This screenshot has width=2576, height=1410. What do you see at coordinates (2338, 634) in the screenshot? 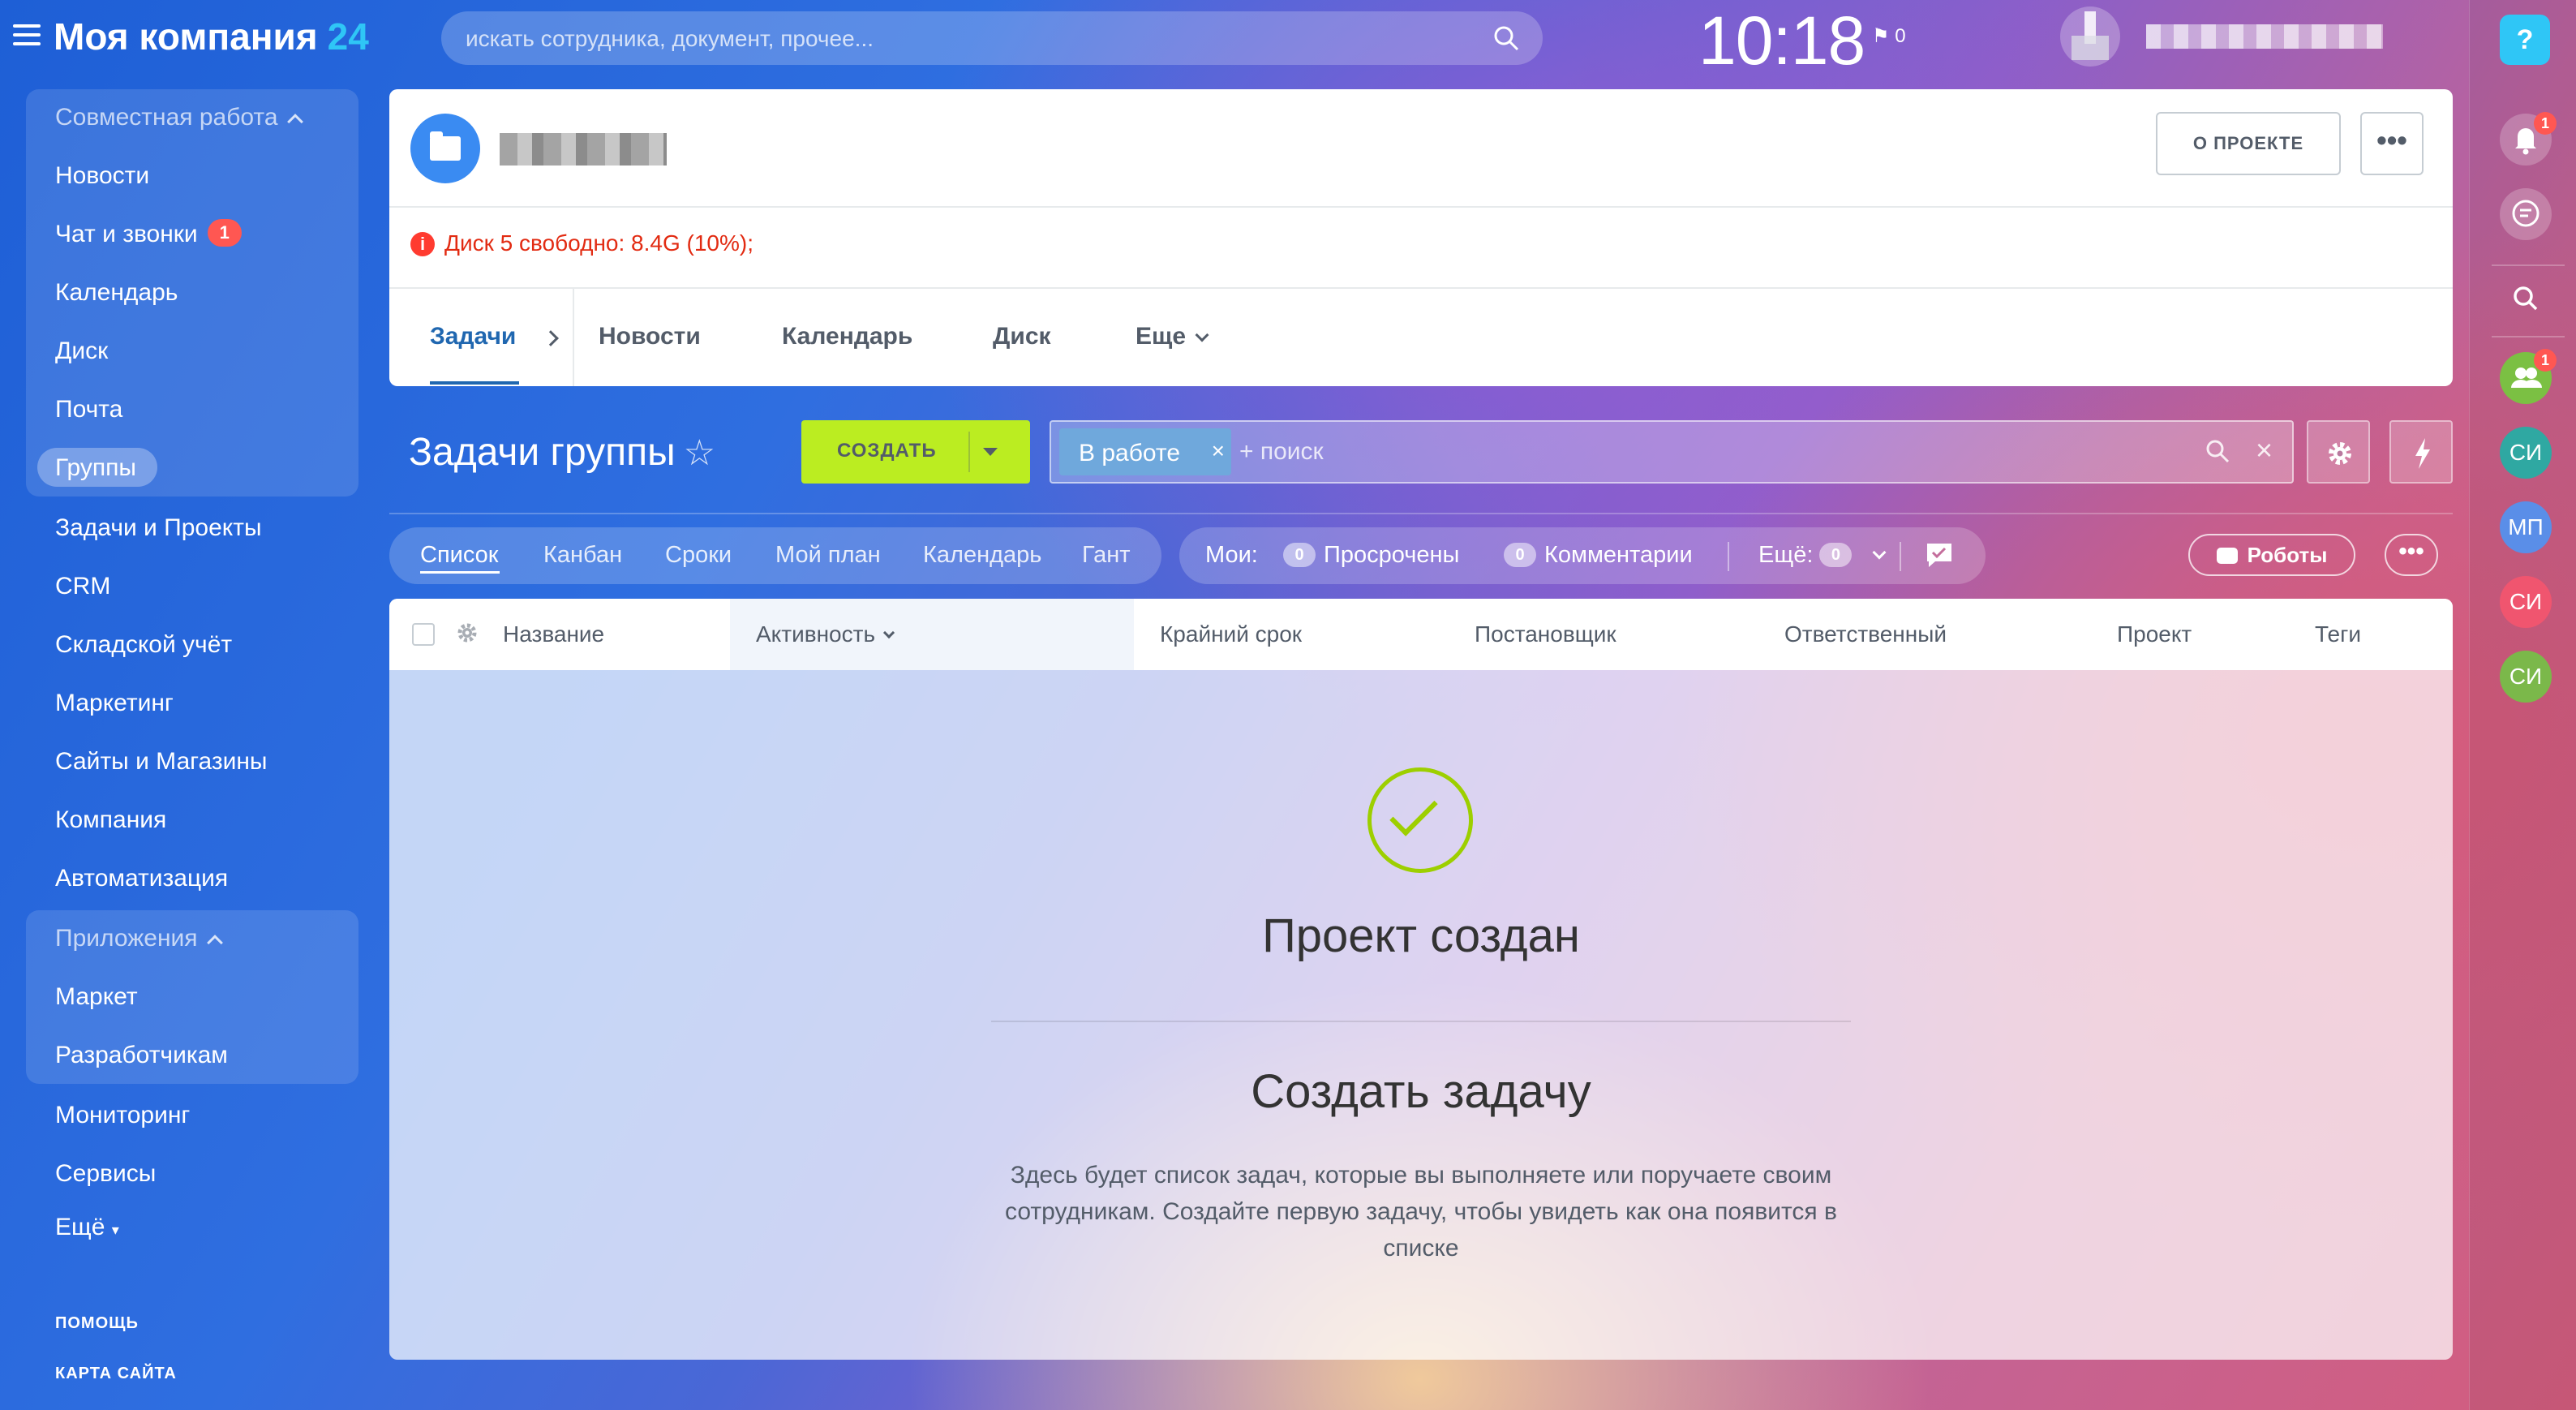
I see `column-tags: Теги` at bounding box center [2338, 634].